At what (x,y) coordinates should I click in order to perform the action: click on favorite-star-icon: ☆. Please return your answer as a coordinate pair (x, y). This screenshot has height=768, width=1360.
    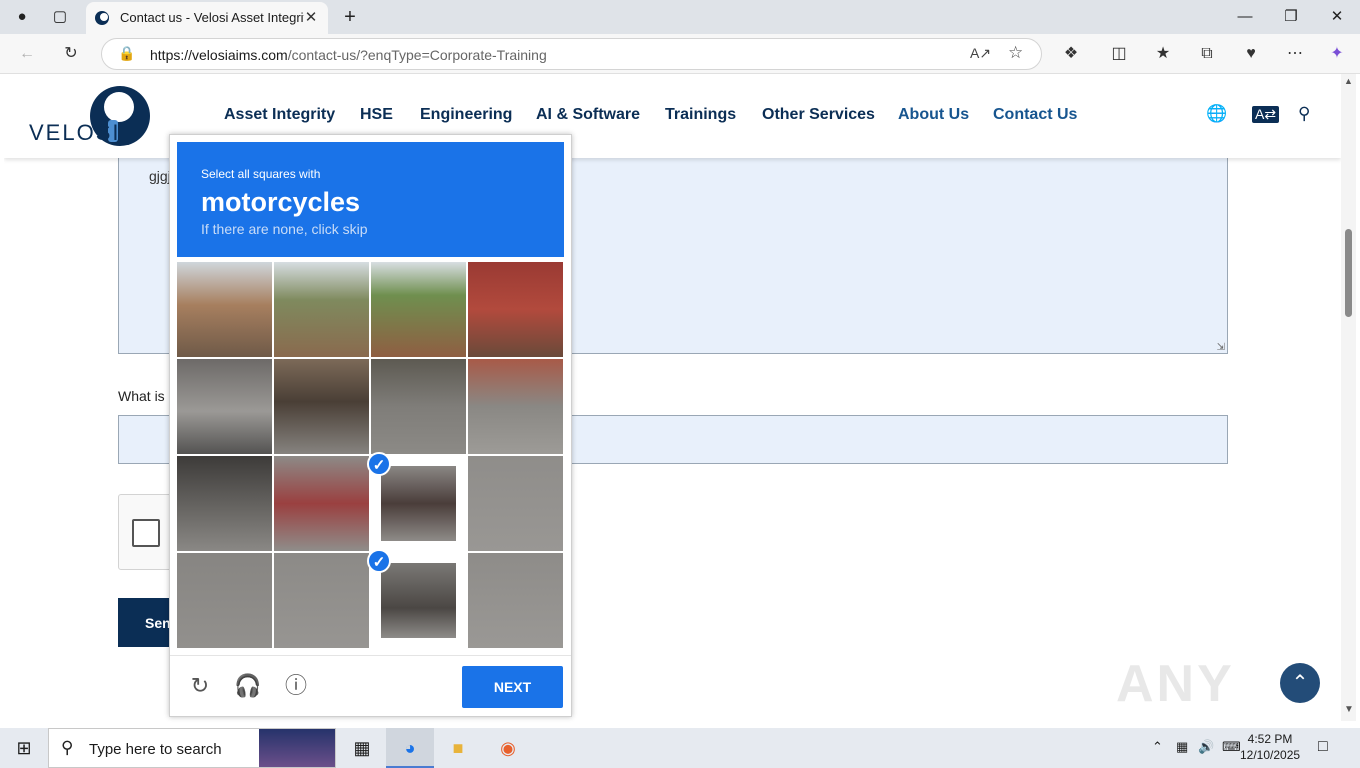
    Looking at the image, I should click on (1015, 53).